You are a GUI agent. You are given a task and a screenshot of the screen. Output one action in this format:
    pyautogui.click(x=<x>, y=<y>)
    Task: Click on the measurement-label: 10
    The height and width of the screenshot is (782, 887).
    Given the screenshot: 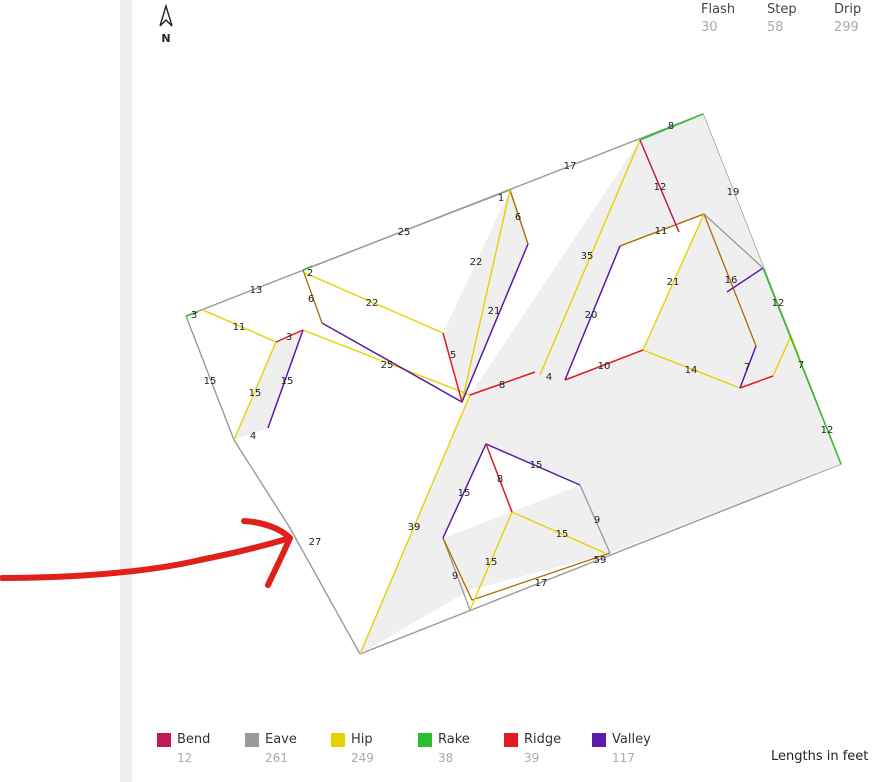 What is the action you would take?
    pyautogui.click(x=604, y=366)
    